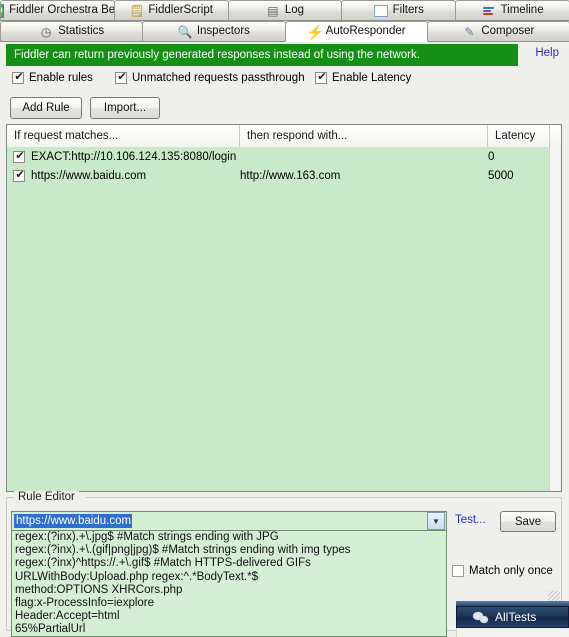 This screenshot has width=569, height=637. I want to click on rule-match-cell: https://www.baidu.com, so click(123, 175).